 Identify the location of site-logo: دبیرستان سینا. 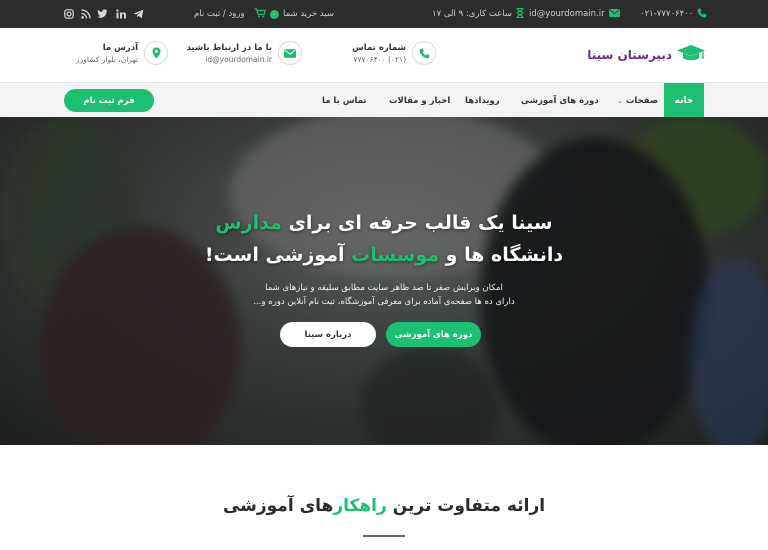
(646, 55).